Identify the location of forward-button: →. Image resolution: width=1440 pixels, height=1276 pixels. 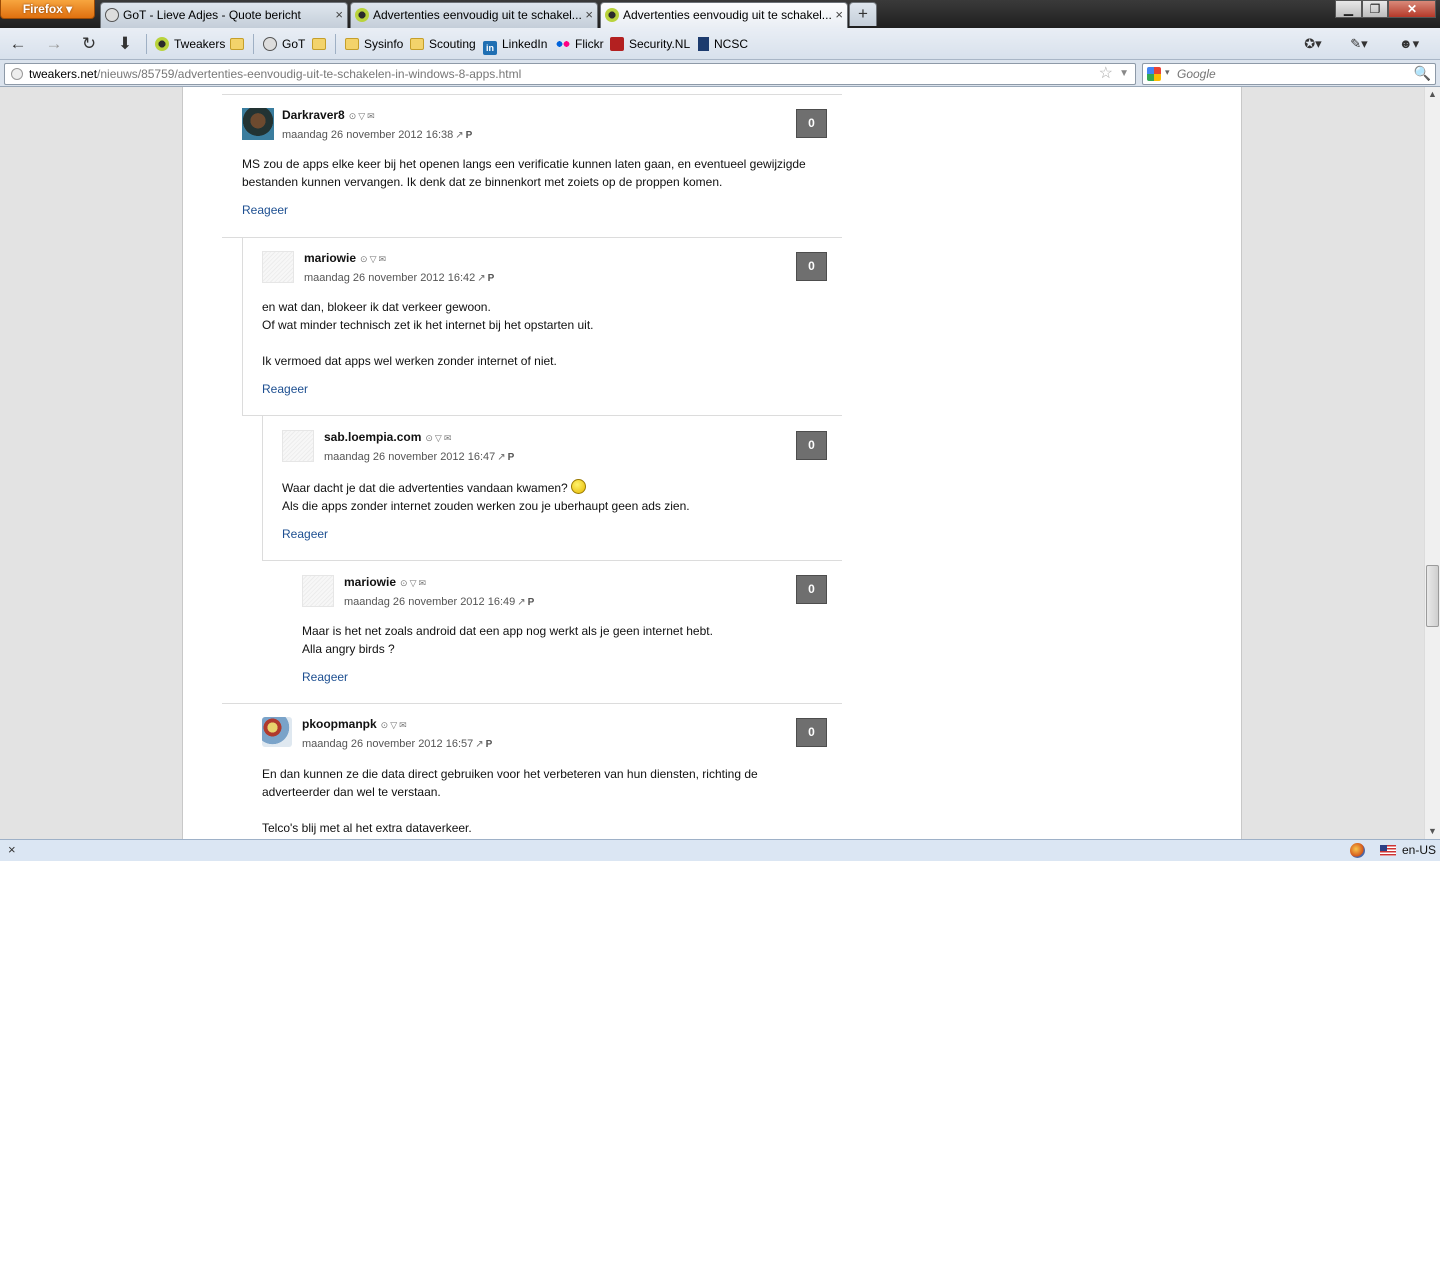
(54, 44).